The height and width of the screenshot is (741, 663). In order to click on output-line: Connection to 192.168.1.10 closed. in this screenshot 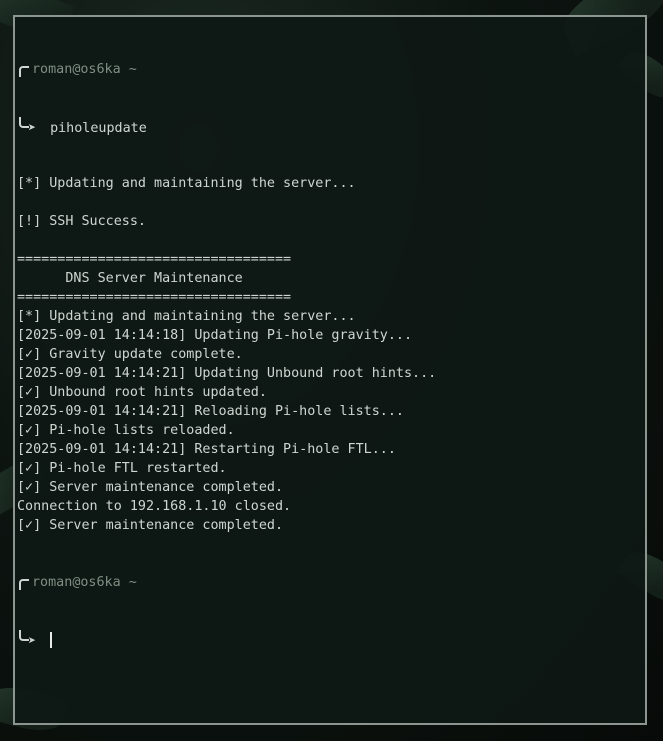, I will do `click(154, 506)`.